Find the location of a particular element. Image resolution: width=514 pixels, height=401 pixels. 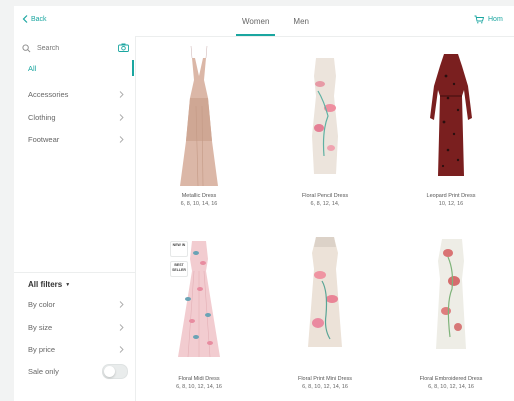

cart-icon is located at coordinates (479, 19).